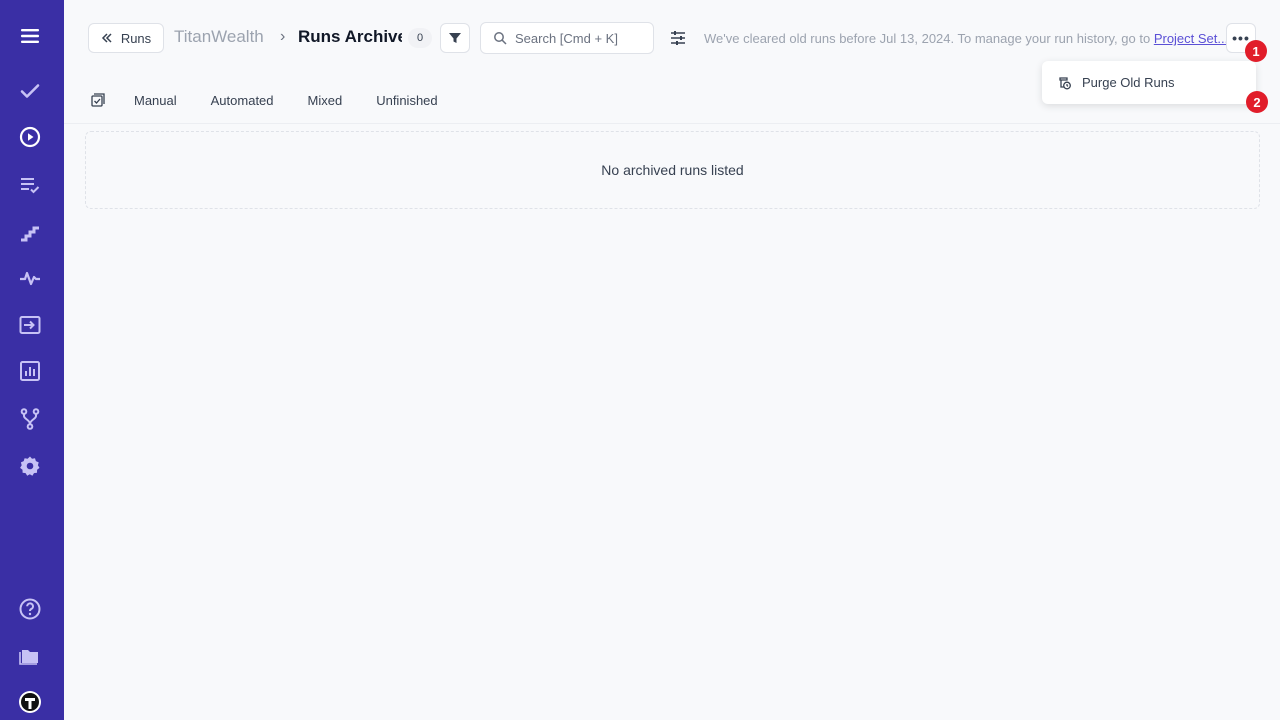  What do you see at coordinates (30, 232) in the screenshot?
I see `steps-icon` at bounding box center [30, 232].